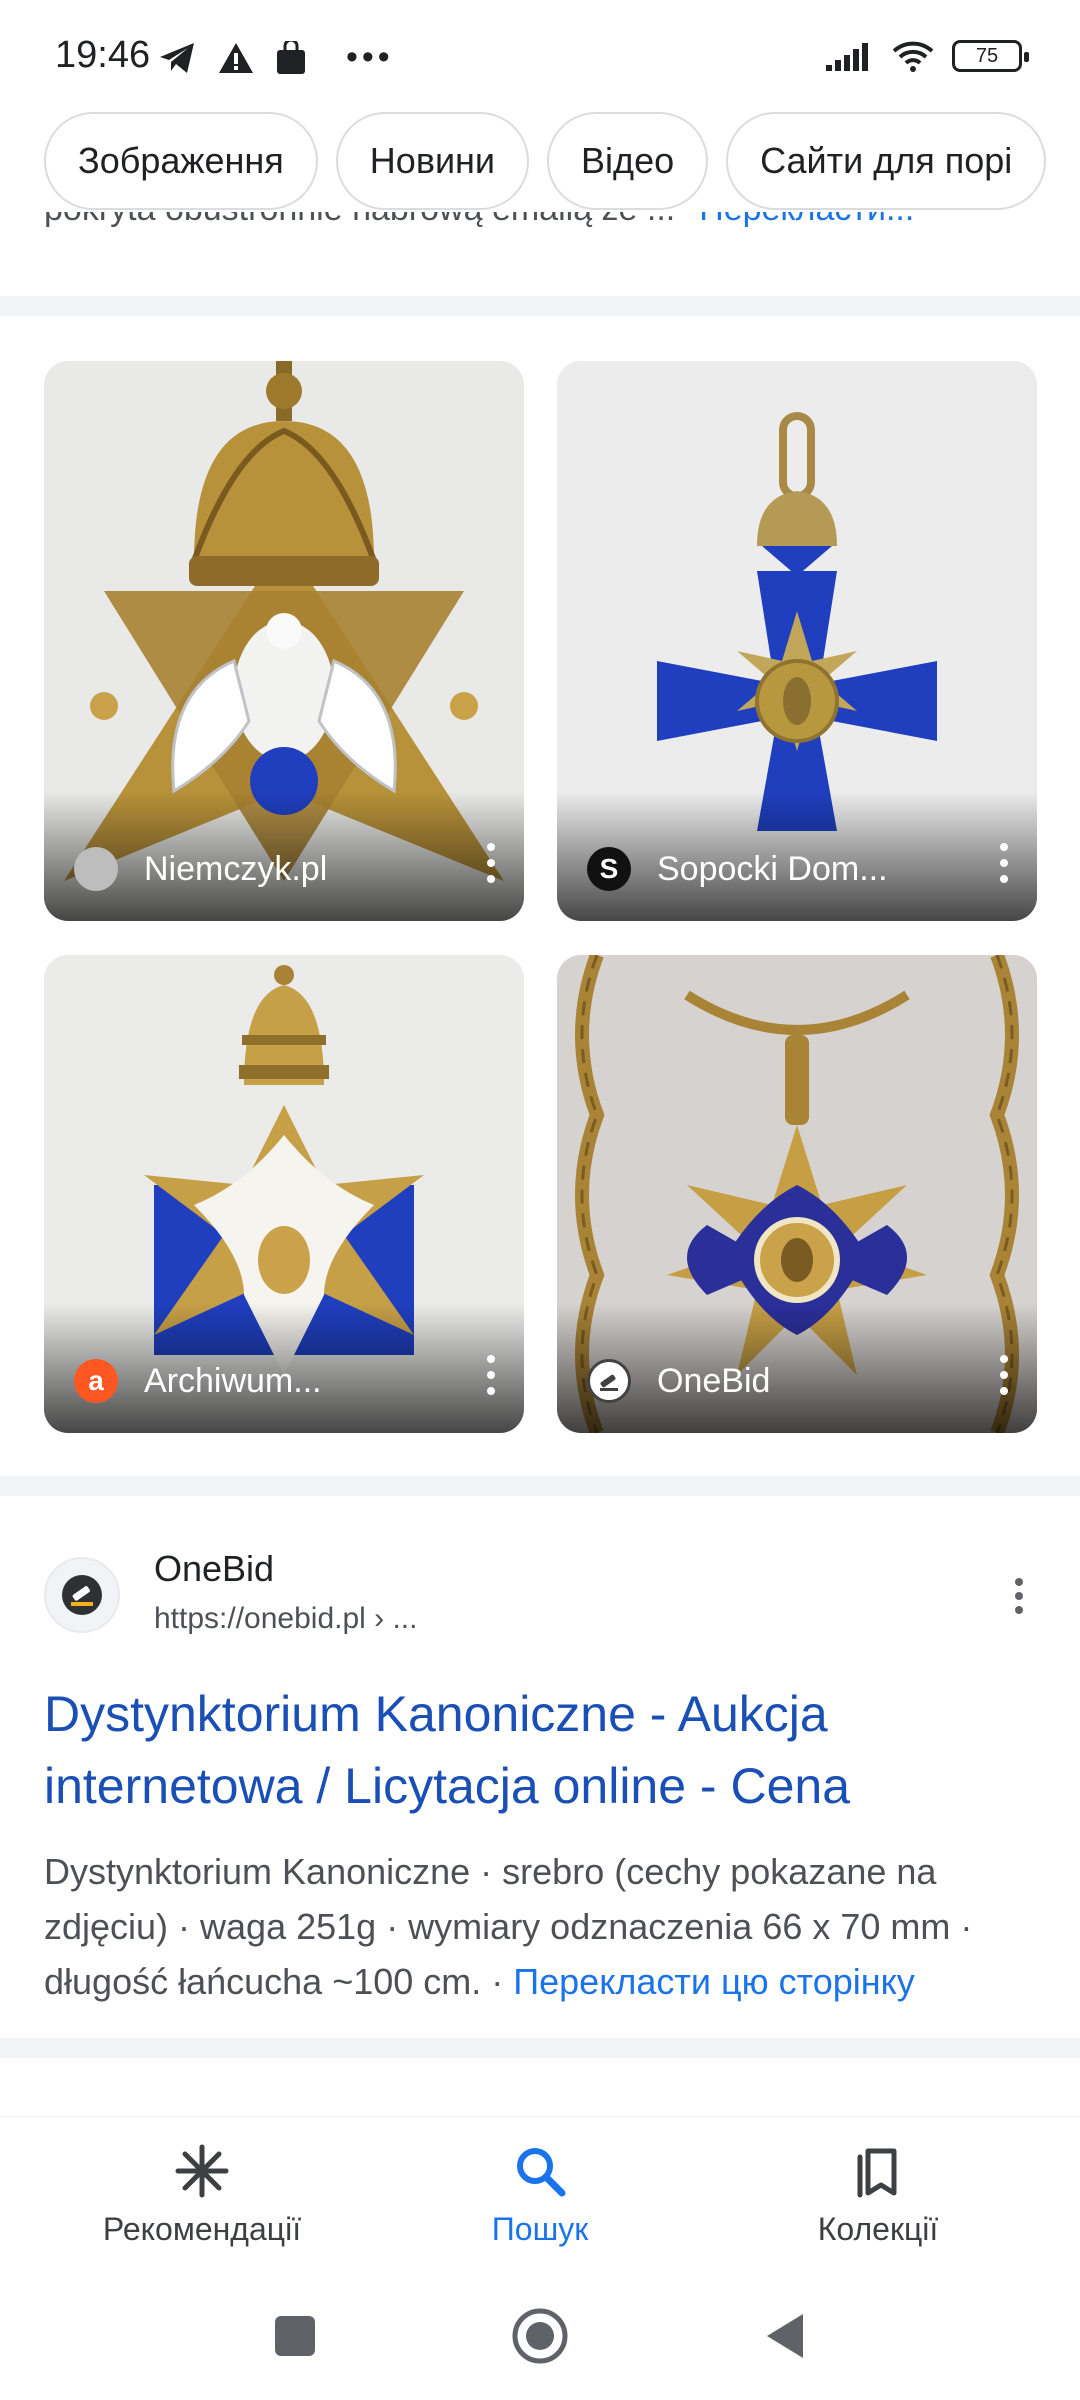 This screenshot has height=2400, width=1080. Describe the element at coordinates (714, 1981) in the screenshot. I see `translate-page-link: Перекласти цю сторінку` at that location.